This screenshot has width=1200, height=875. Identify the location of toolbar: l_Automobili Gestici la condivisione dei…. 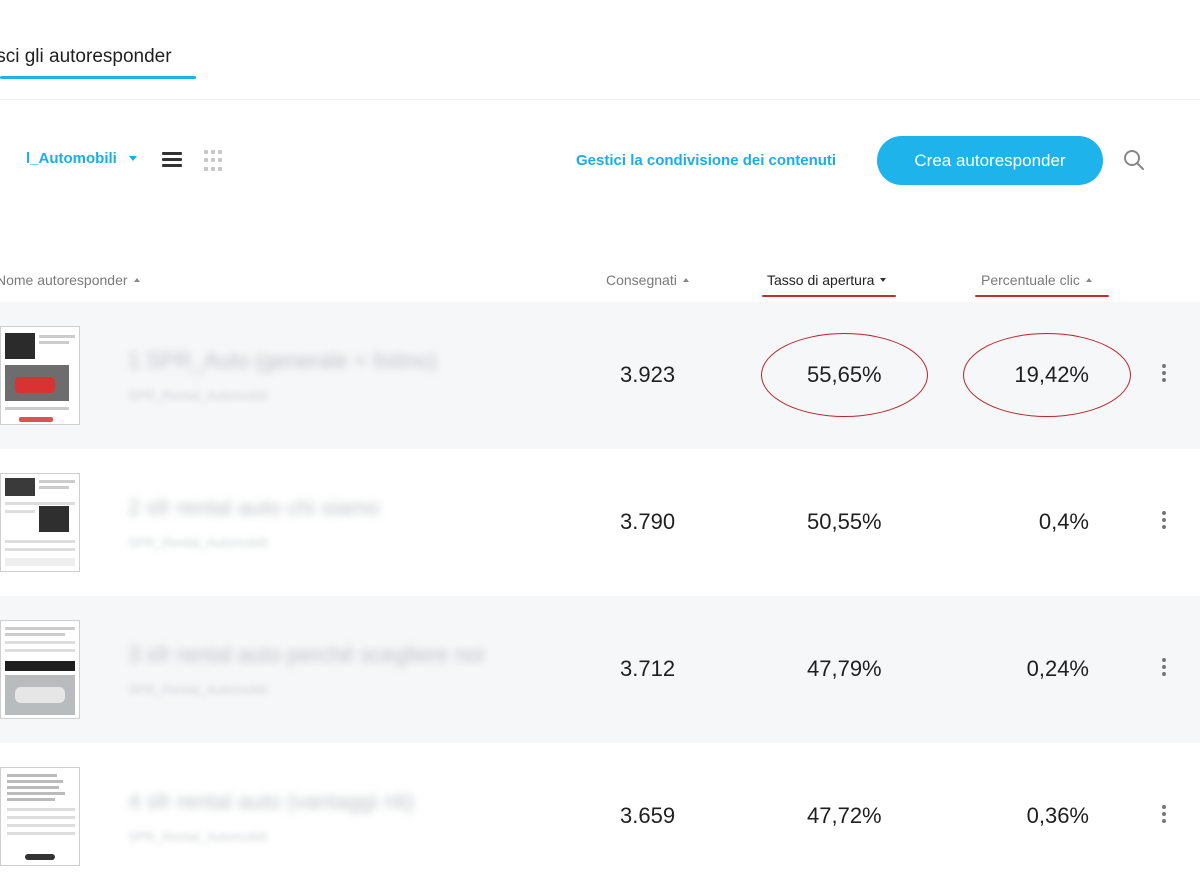
(600, 161).